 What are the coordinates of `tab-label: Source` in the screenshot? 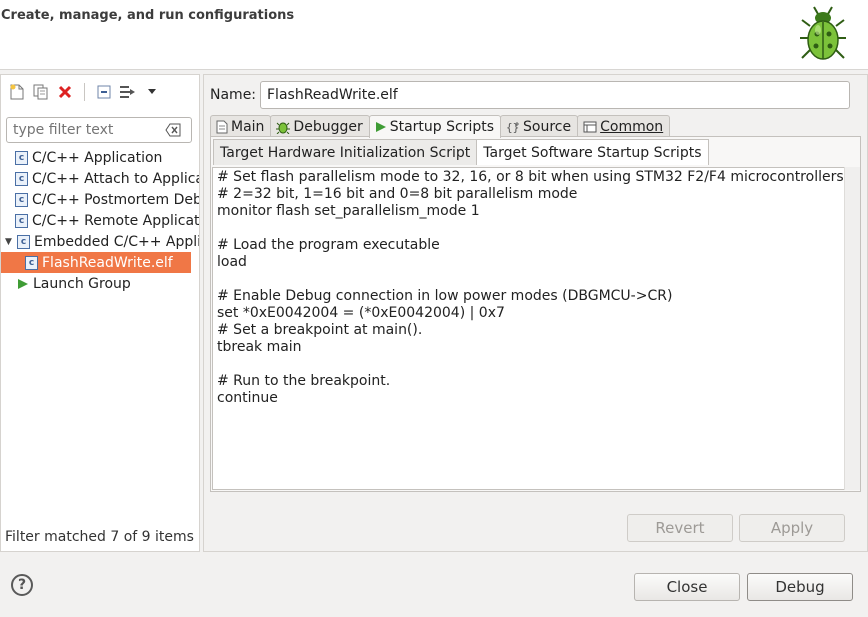 It's located at (547, 126).